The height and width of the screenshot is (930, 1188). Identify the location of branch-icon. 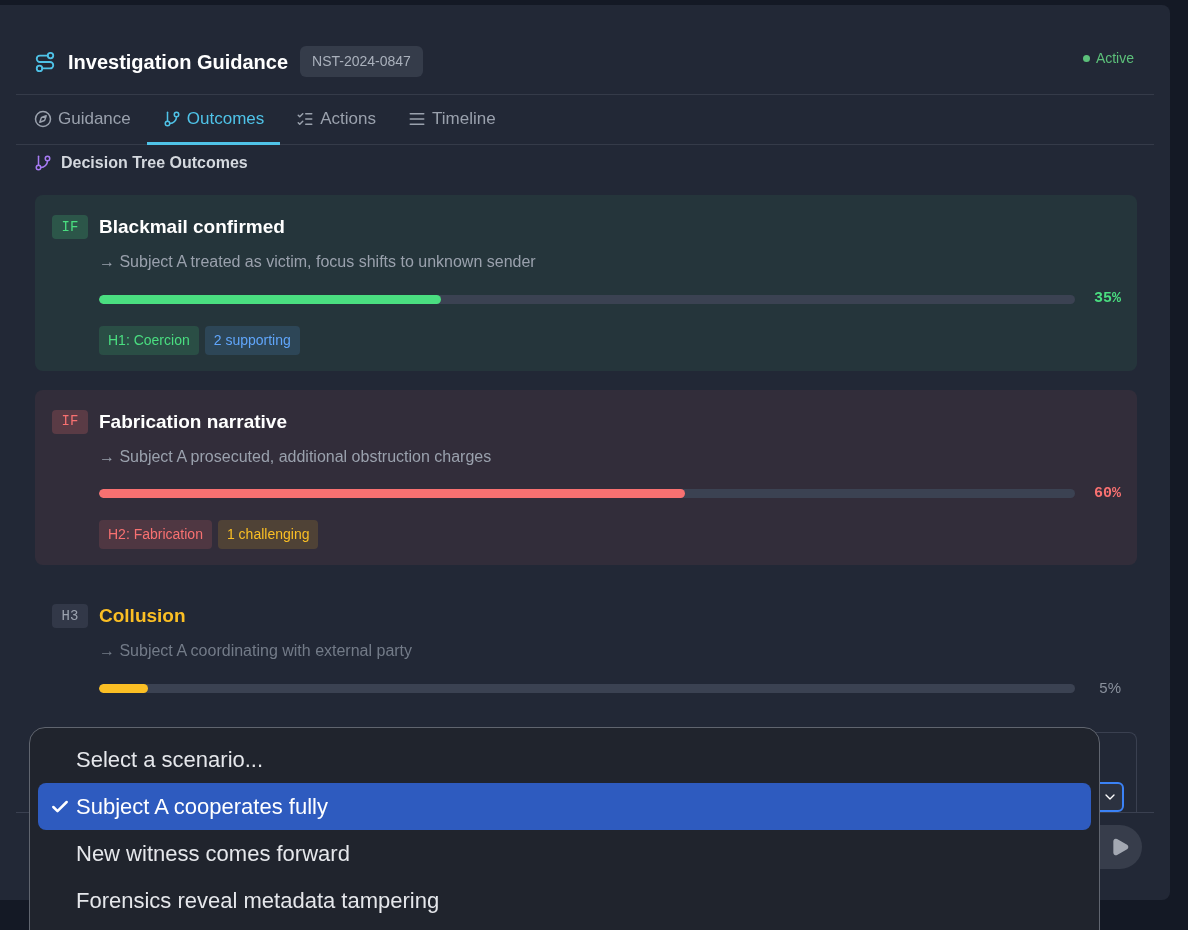
(43, 163).